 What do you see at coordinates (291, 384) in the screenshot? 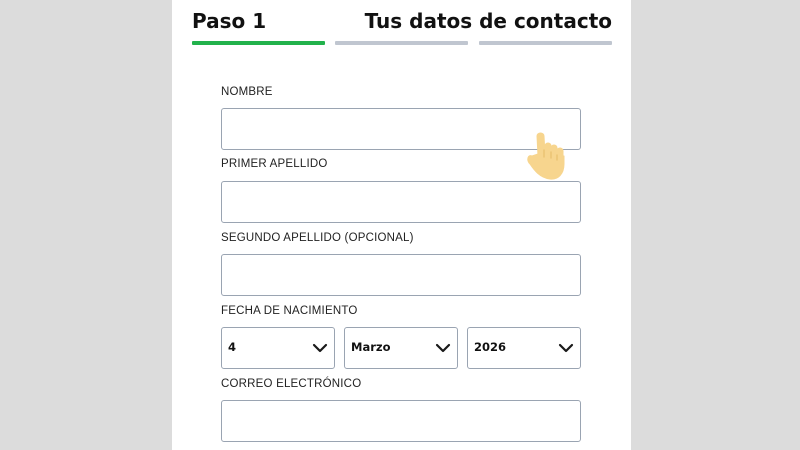
I see `correo-label: CORREO ELECTRÓNICO` at bounding box center [291, 384].